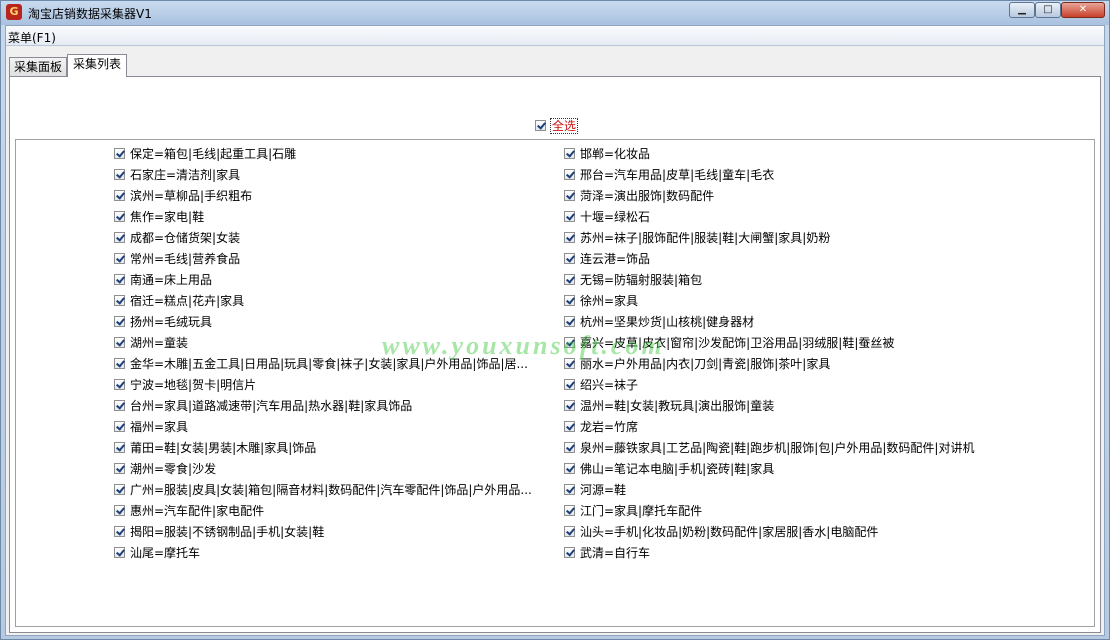 The height and width of the screenshot is (640, 1110). Describe the element at coordinates (38, 67) in the screenshot. I see `tab-collect-panel: 采集面板` at that location.